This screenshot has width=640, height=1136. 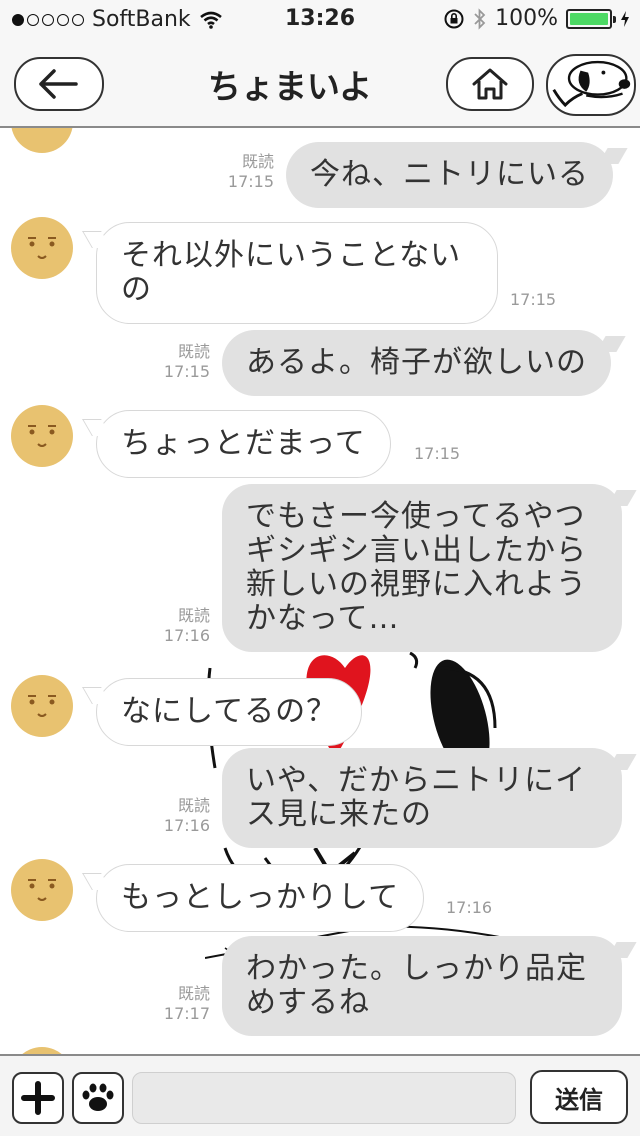 I want to click on sticker-button, so click(x=98, y=1098).